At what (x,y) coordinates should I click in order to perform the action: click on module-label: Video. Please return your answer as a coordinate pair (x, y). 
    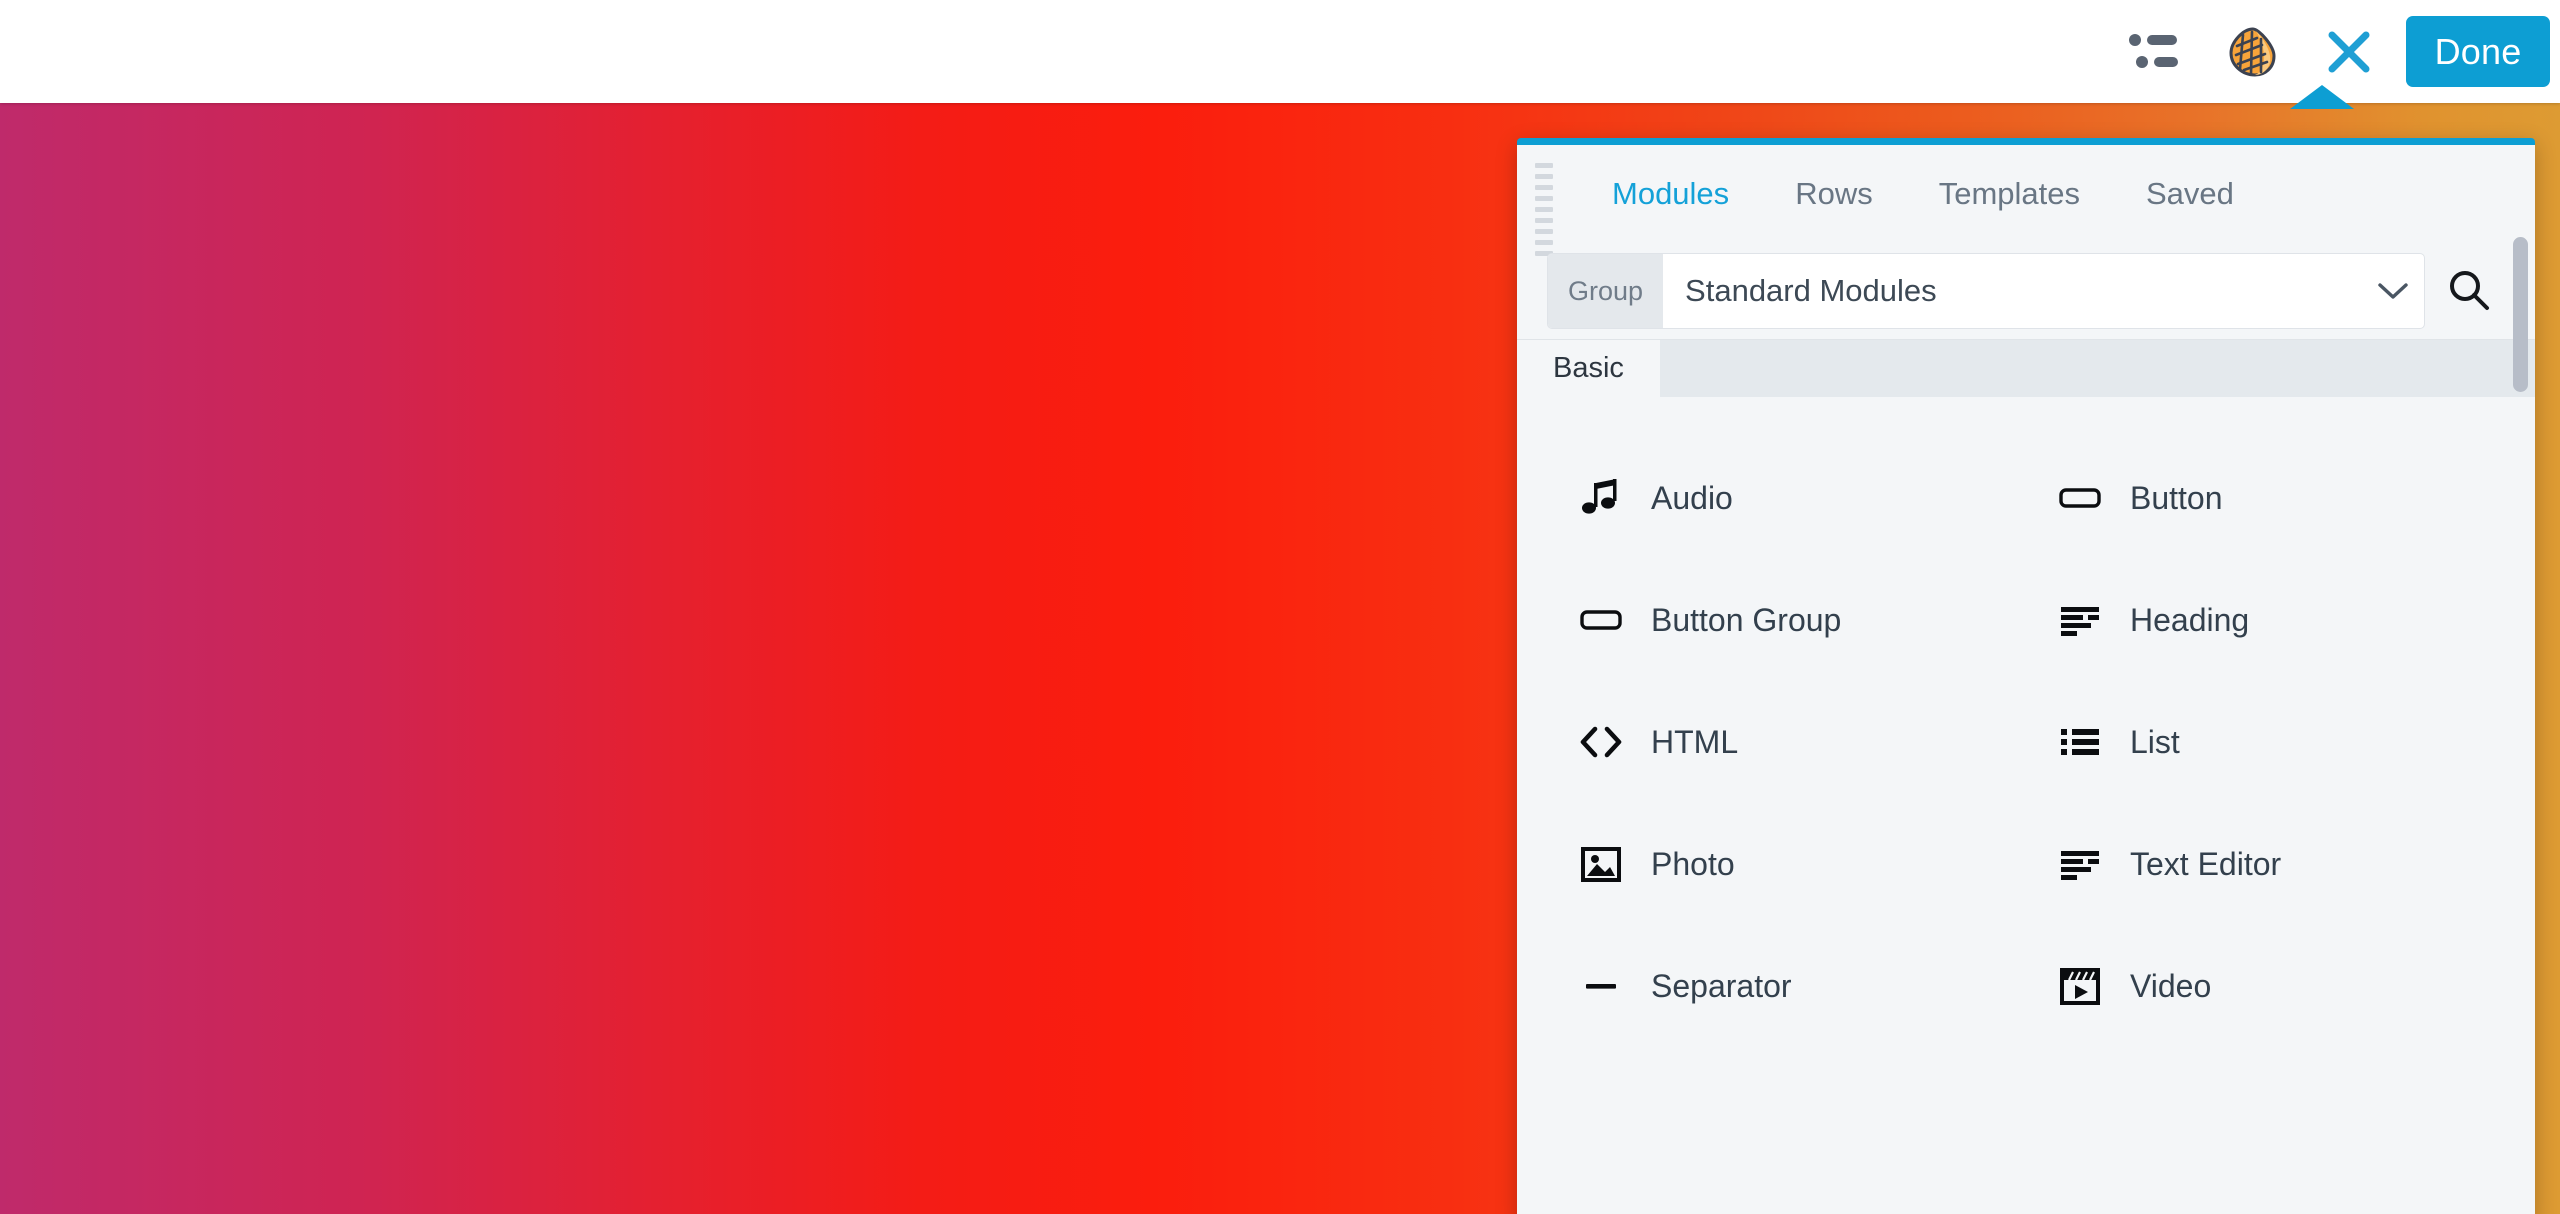
    Looking at the image, I should click on (2171, 985).